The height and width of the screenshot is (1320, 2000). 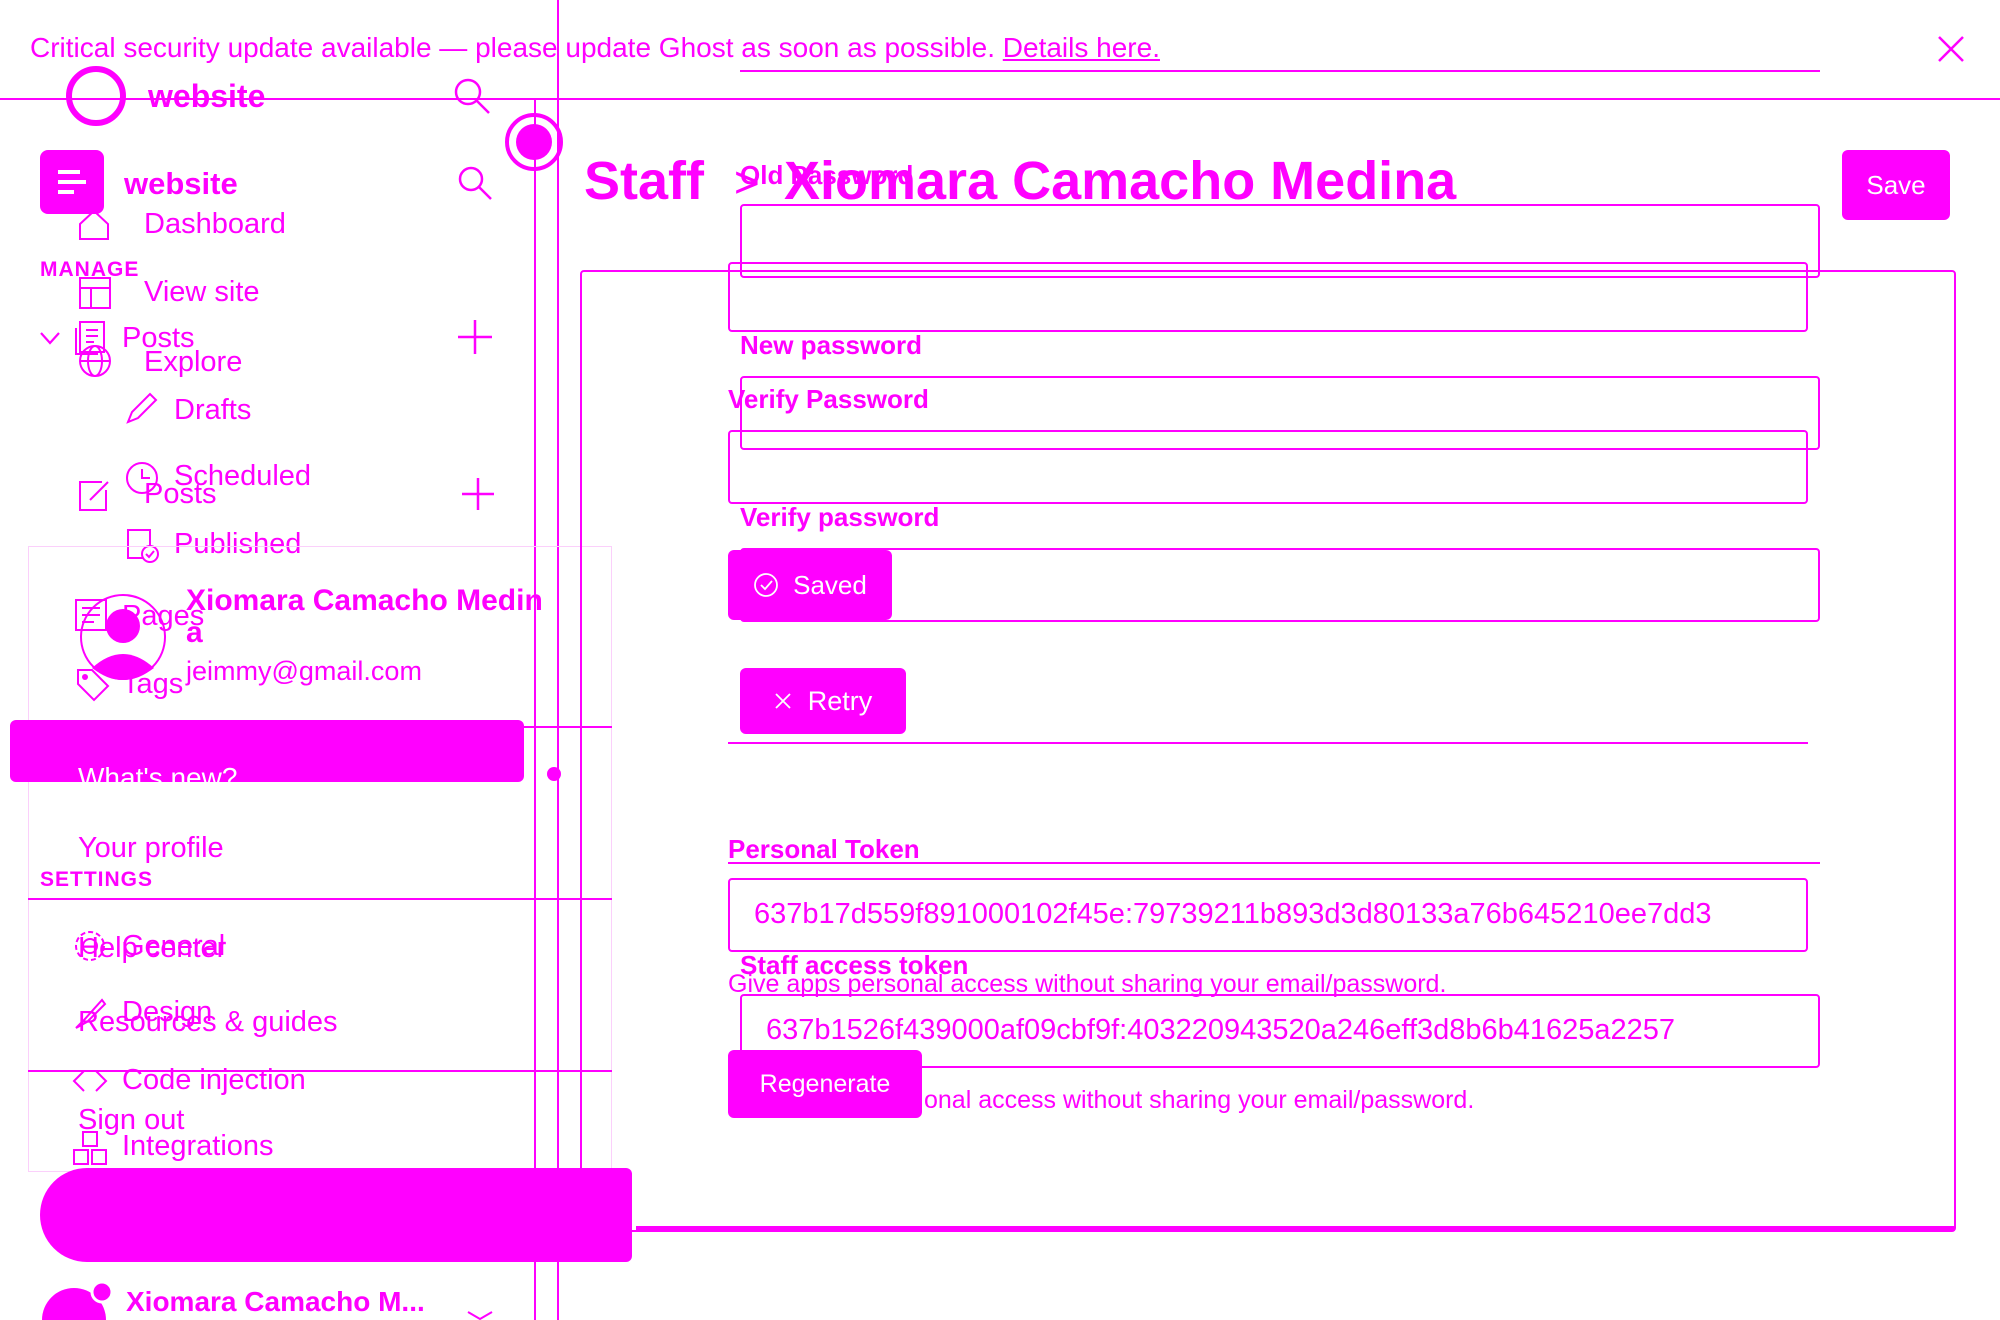 I want to click on pencil-icon, so click(x=142, y=408).